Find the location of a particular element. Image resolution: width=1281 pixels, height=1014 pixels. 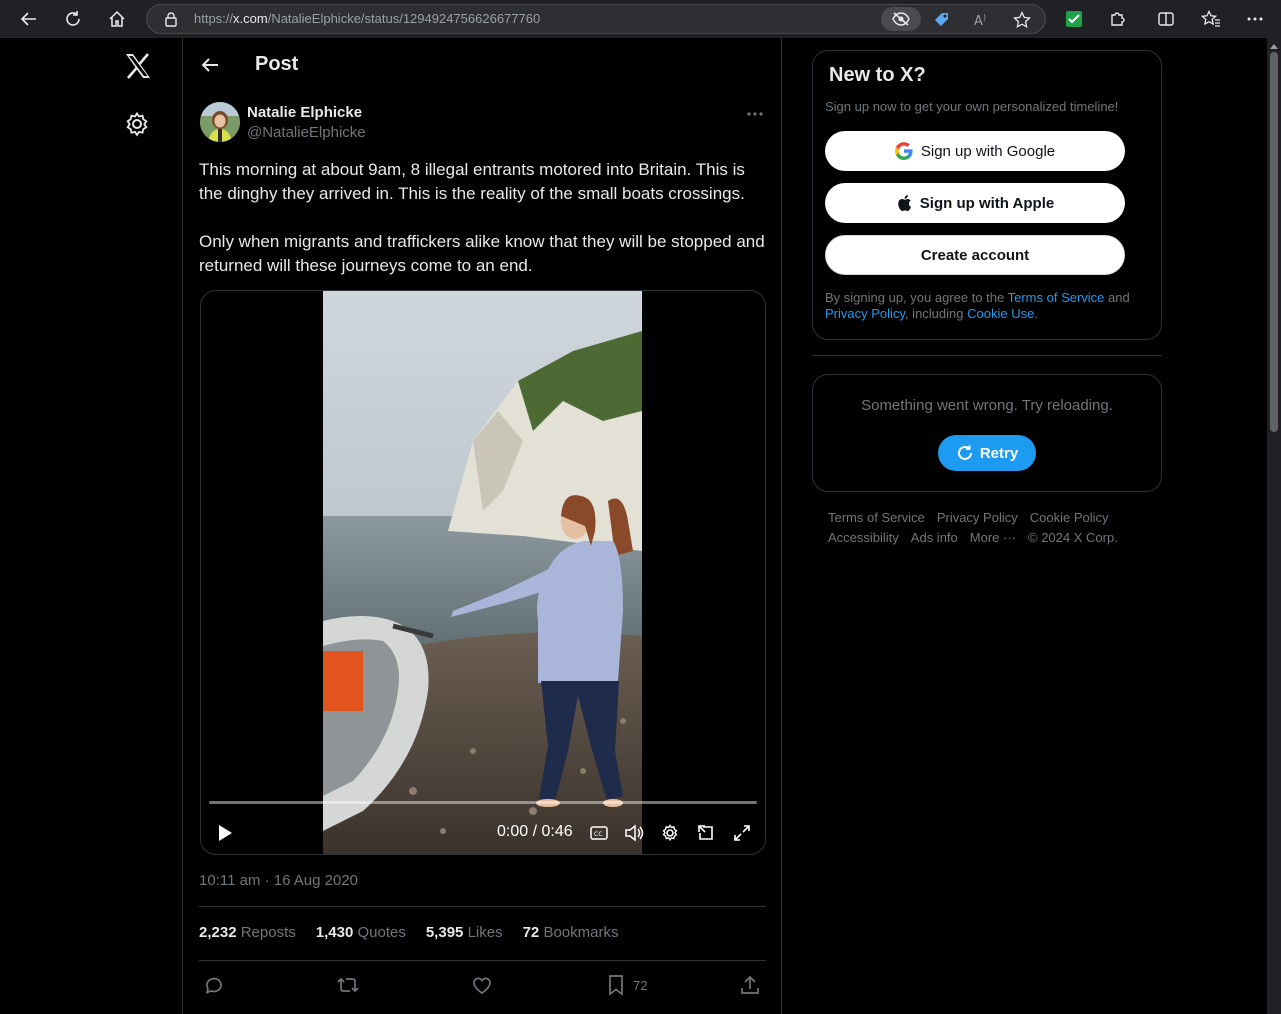

video-timecode: 0:00 / 0:46 is located at coordinates (535, 831).